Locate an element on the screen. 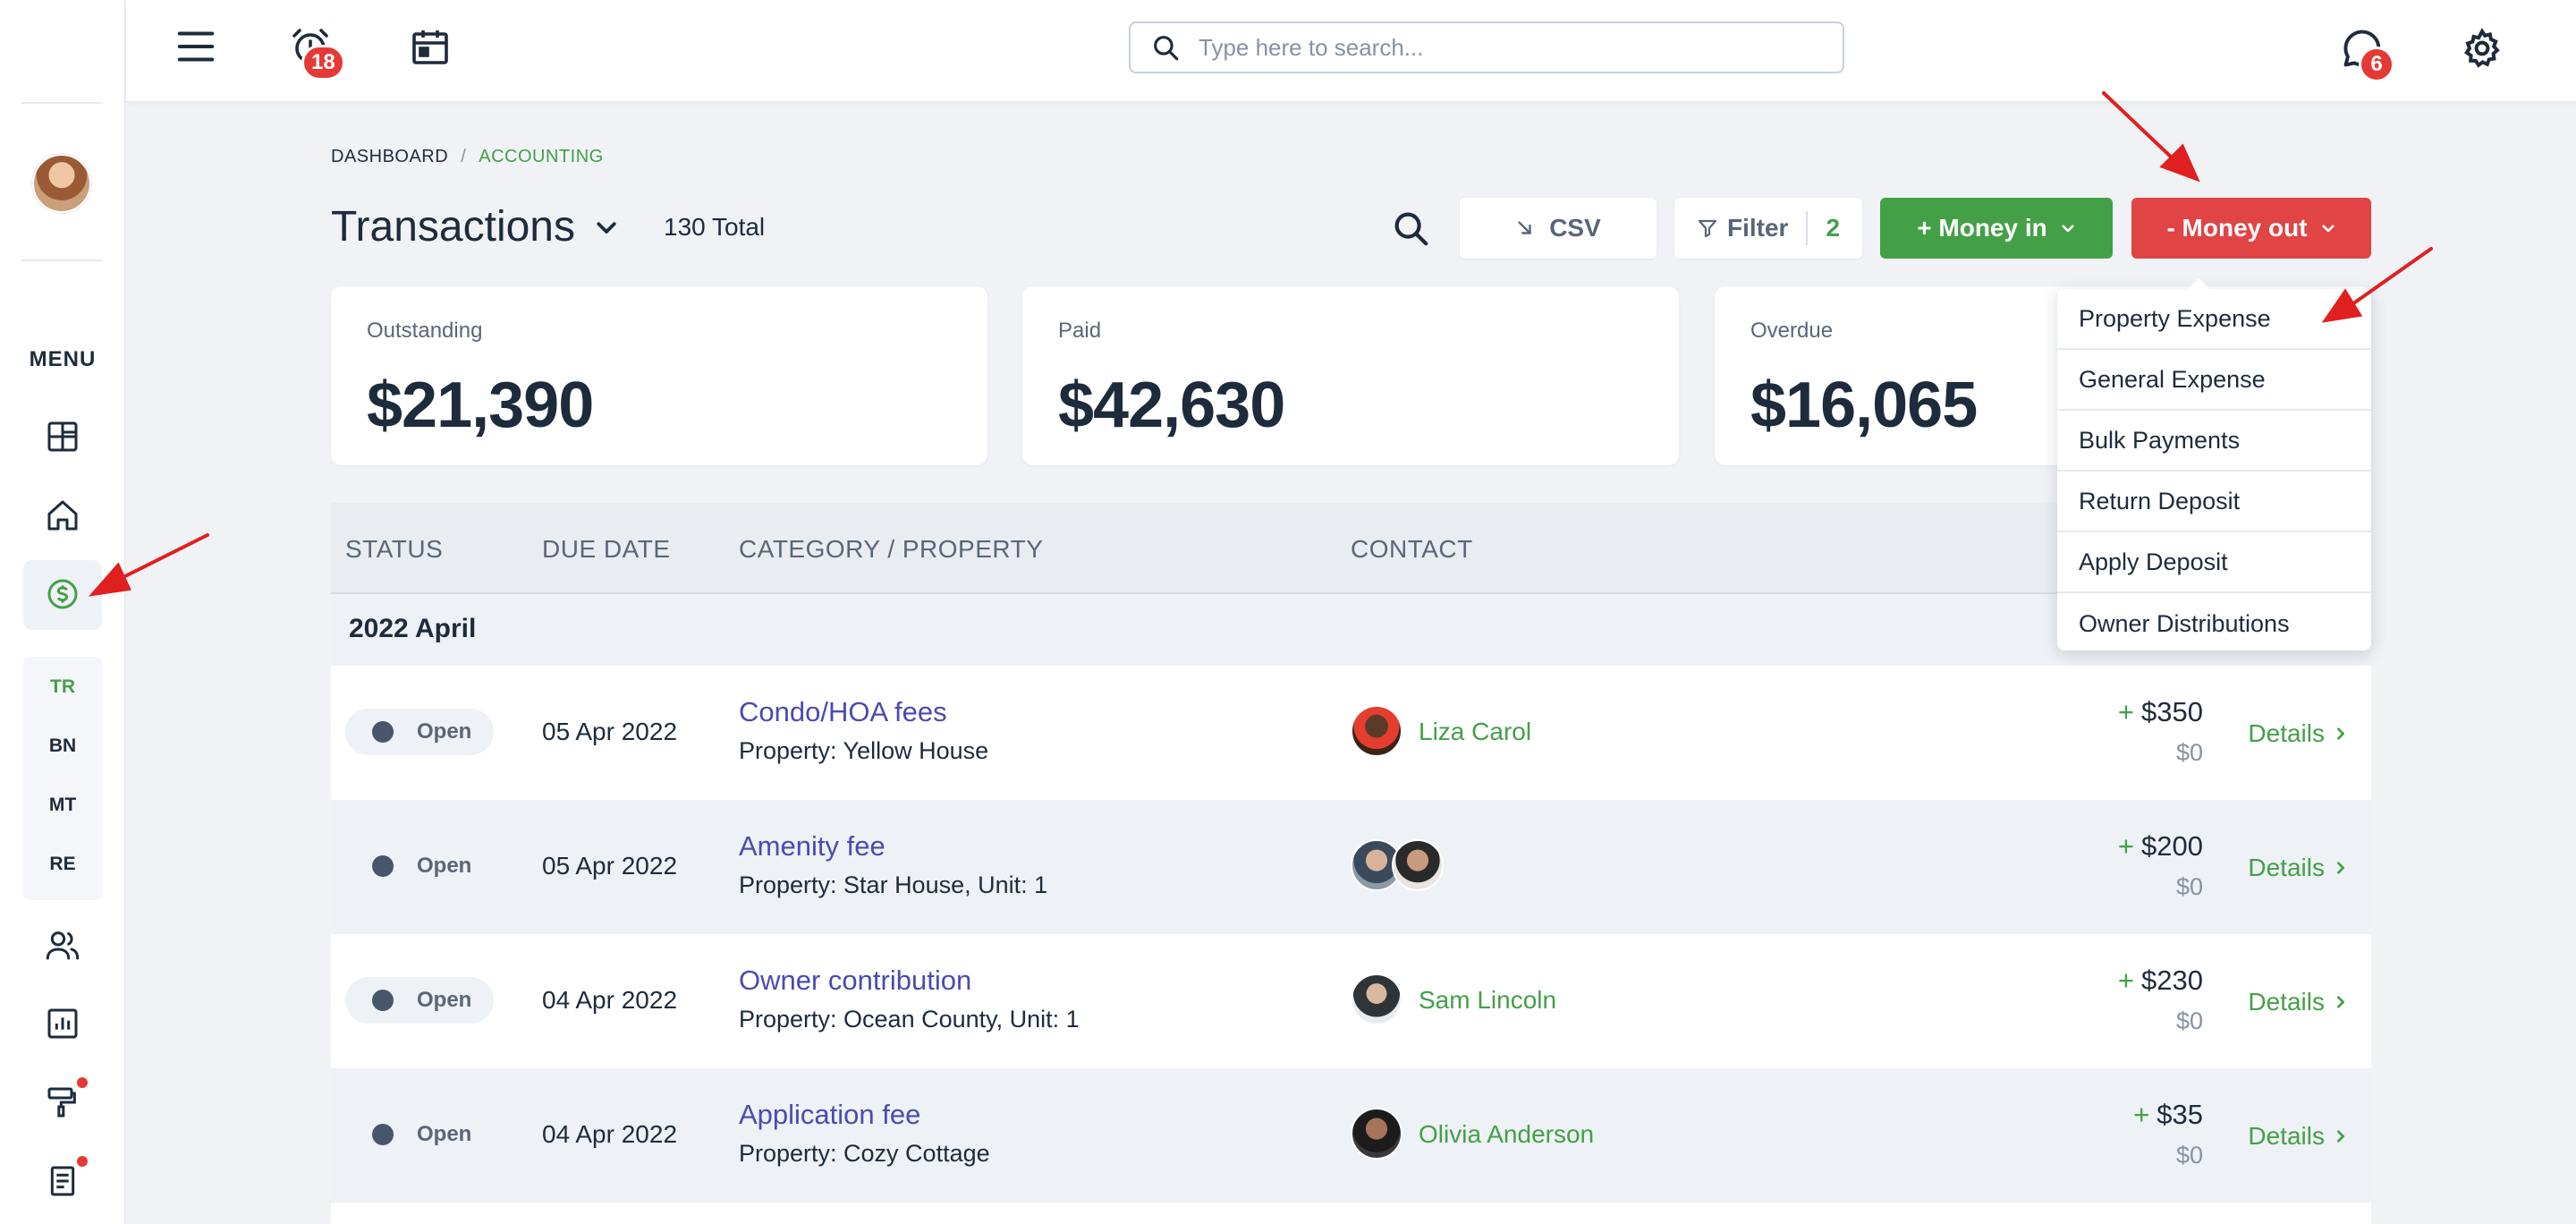 Image resolution: width=2576 pixels, height=1224 pixels. sidebar-sub-re: RE is located at coordinates (62, 864).